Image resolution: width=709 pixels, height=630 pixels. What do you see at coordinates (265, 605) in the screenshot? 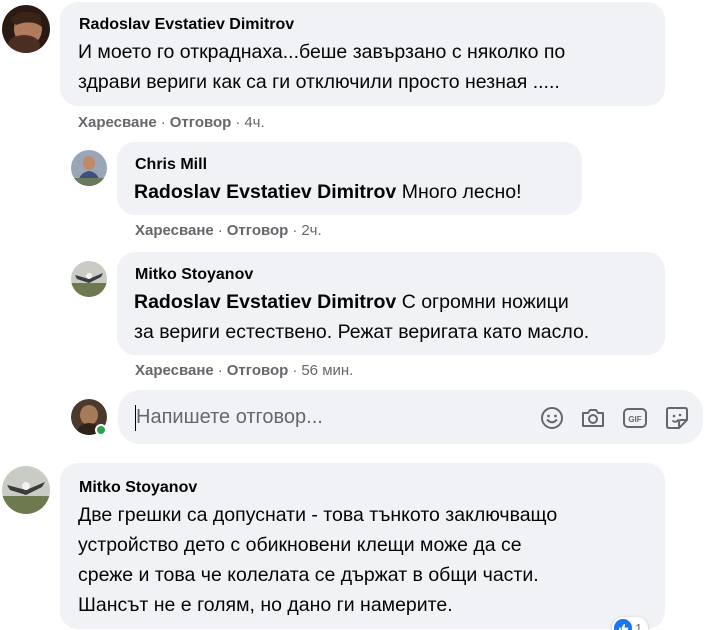
I see `comment-text-line: Шансът не е голям, но дано ги намерите.` at bounding box center [265, 605].